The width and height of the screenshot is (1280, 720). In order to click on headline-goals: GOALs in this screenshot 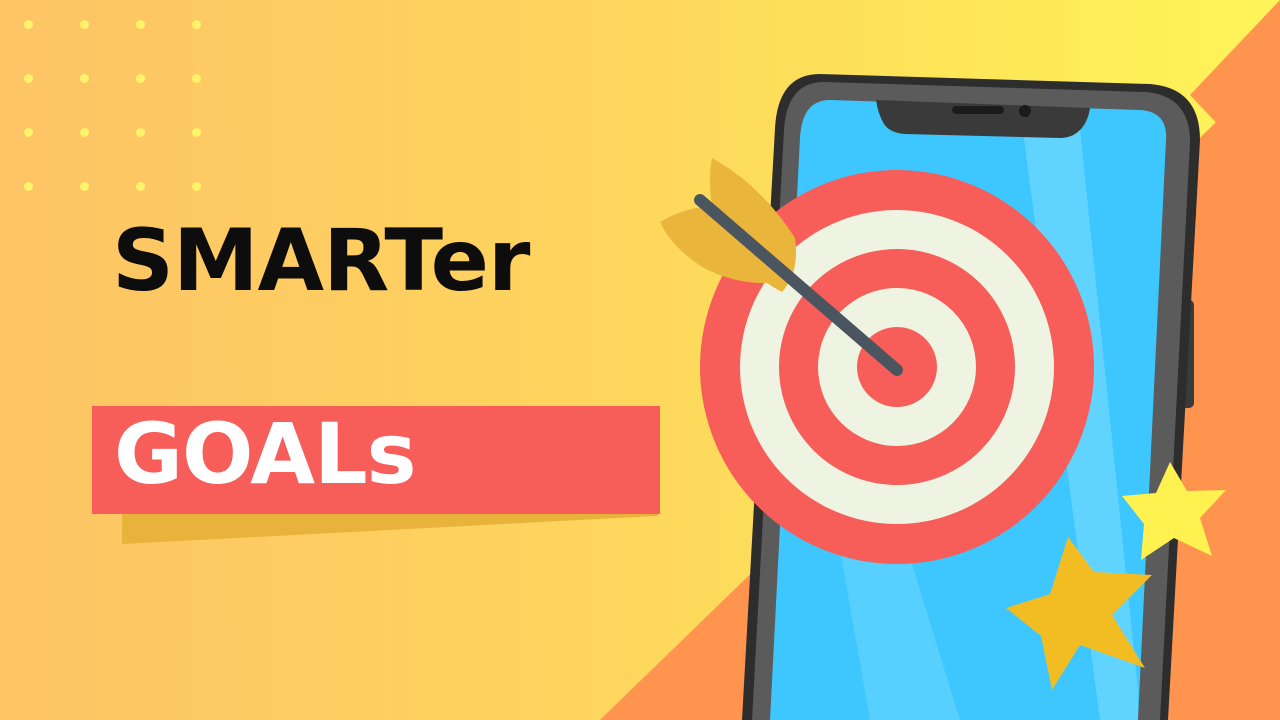, I will do `click(265, 454)`.